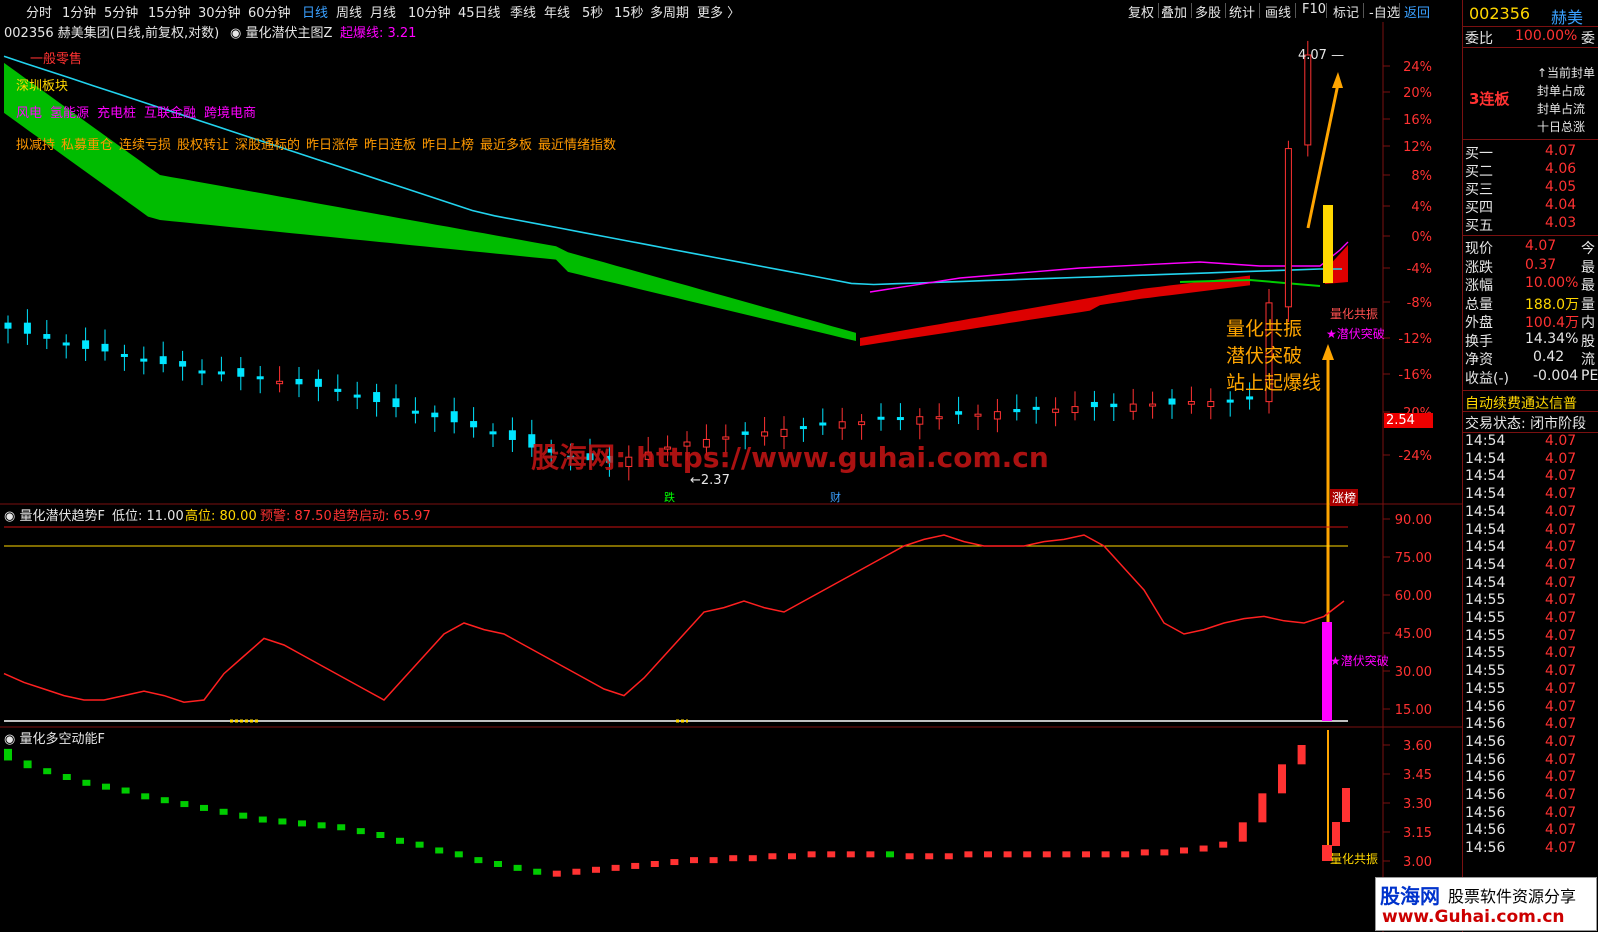  I want to click on rp-tick-price-23: 4.07, so click(1561, 848).